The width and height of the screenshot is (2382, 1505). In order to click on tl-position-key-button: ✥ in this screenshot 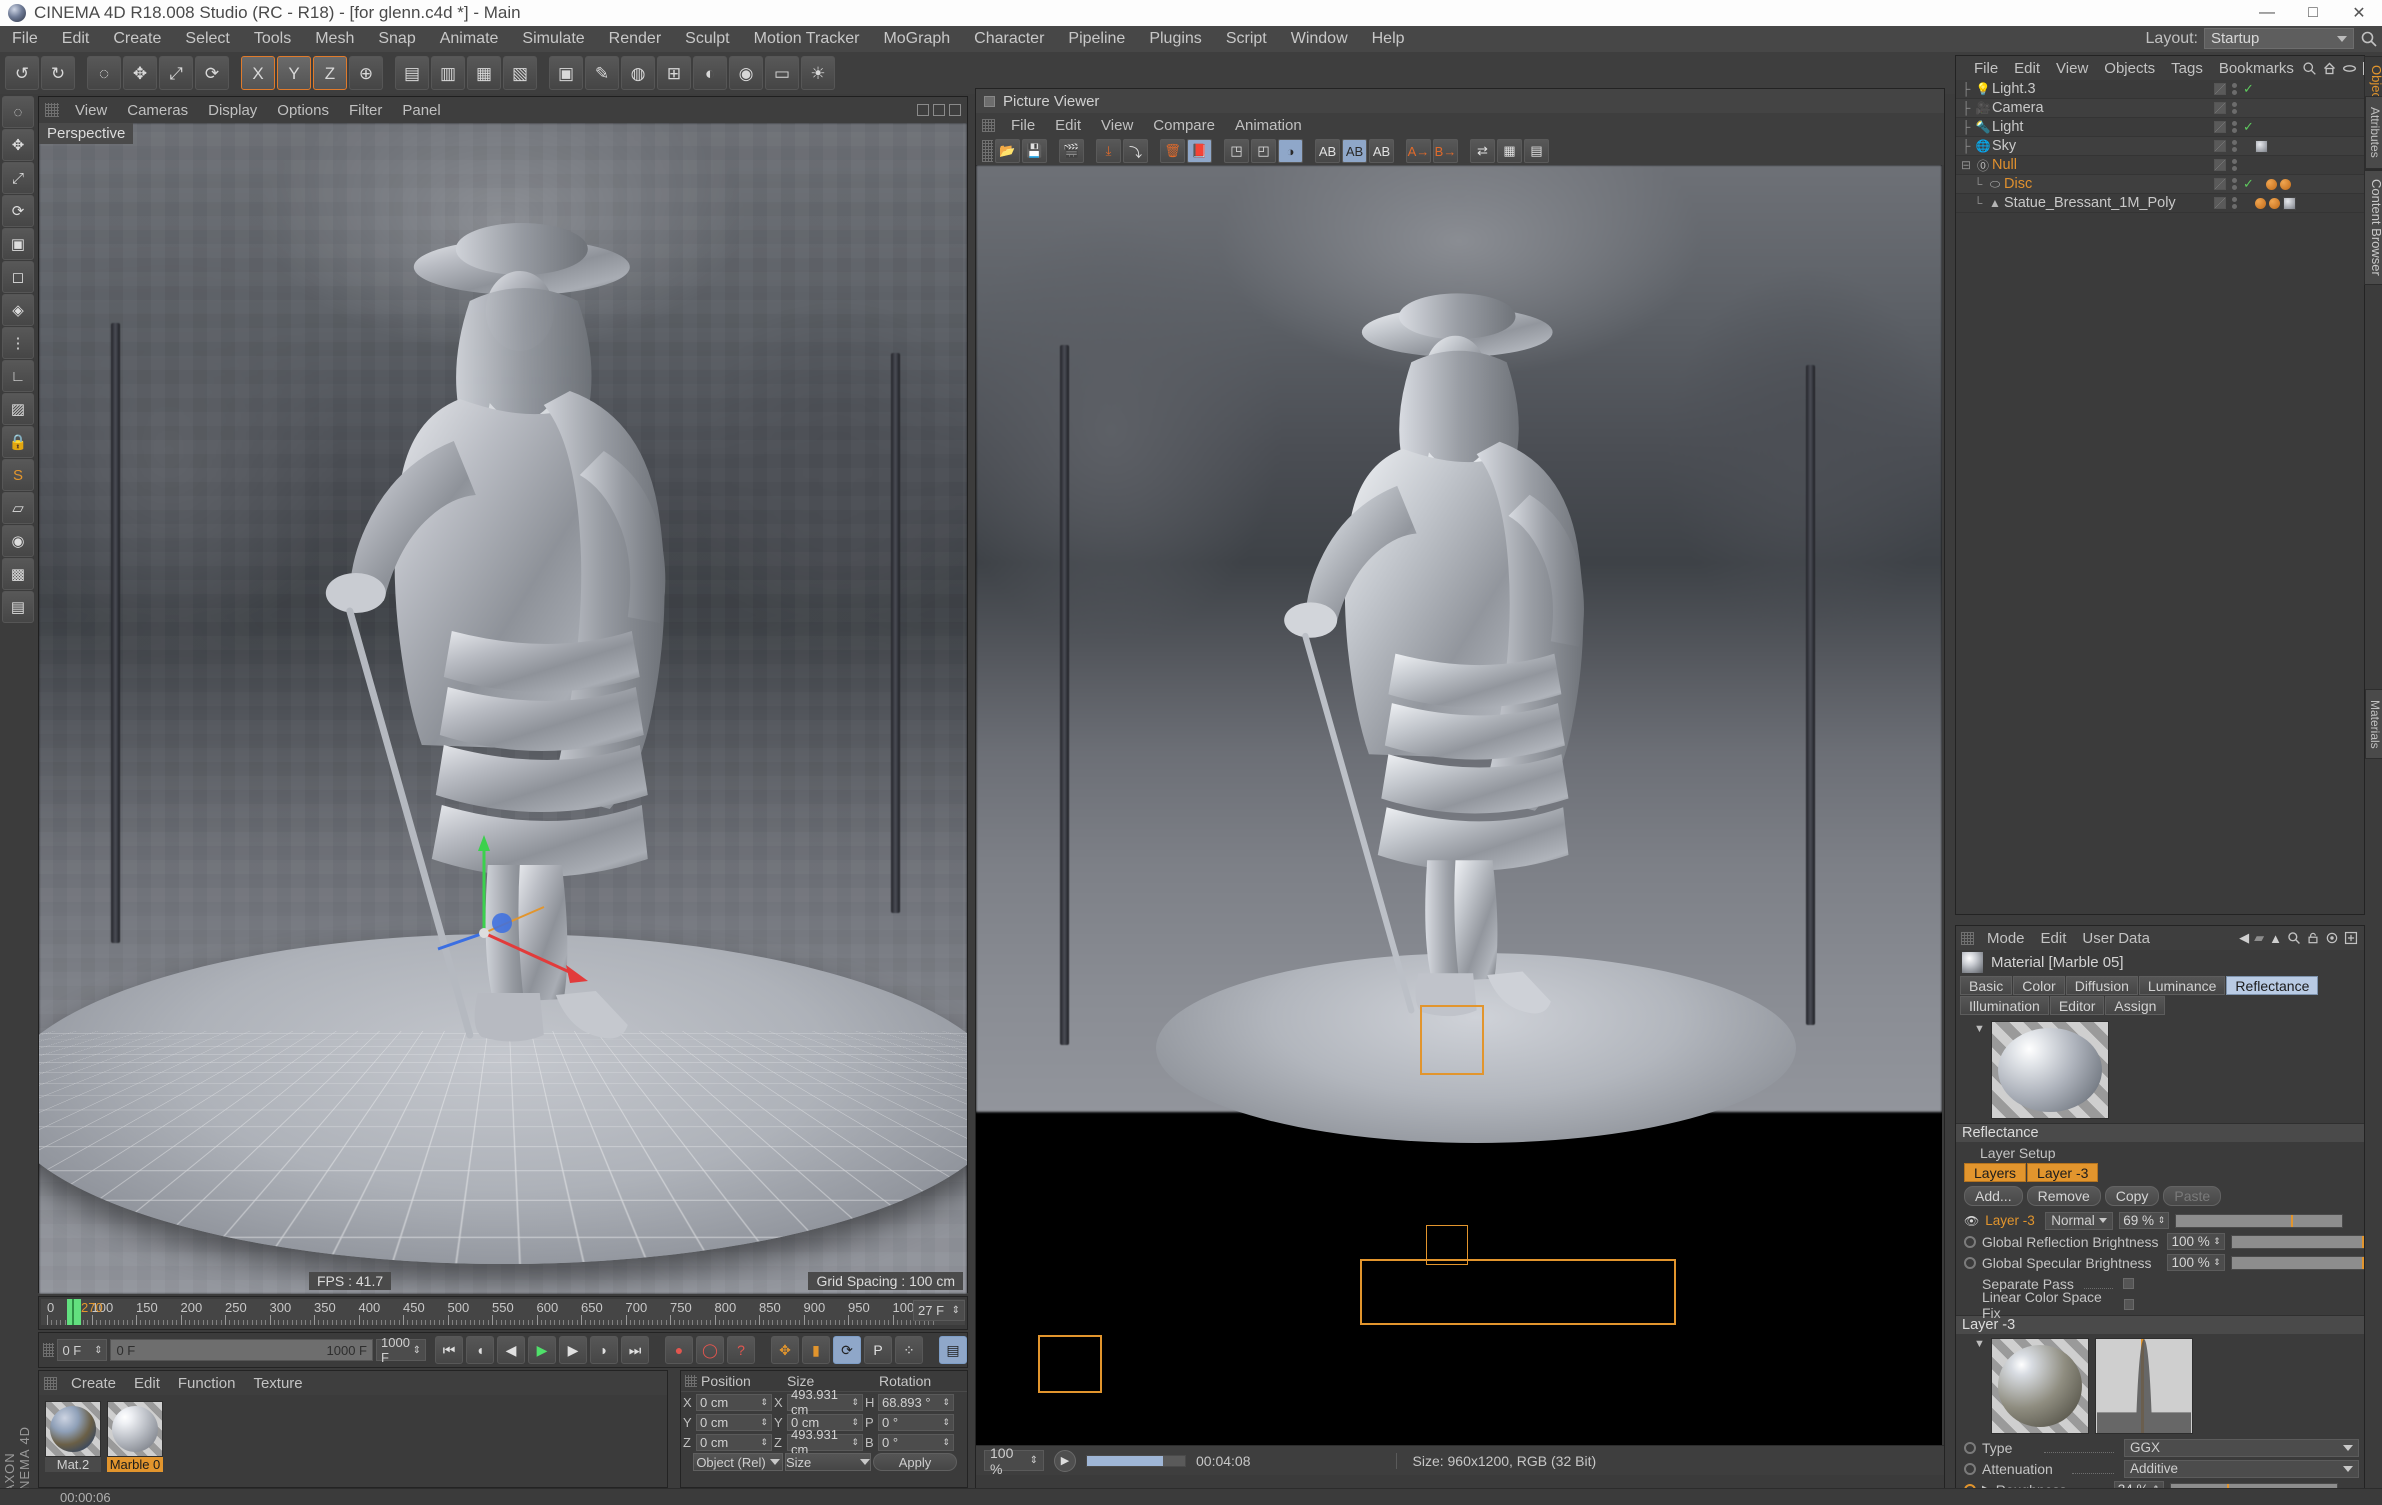, I will do `click(785, 1350)`.